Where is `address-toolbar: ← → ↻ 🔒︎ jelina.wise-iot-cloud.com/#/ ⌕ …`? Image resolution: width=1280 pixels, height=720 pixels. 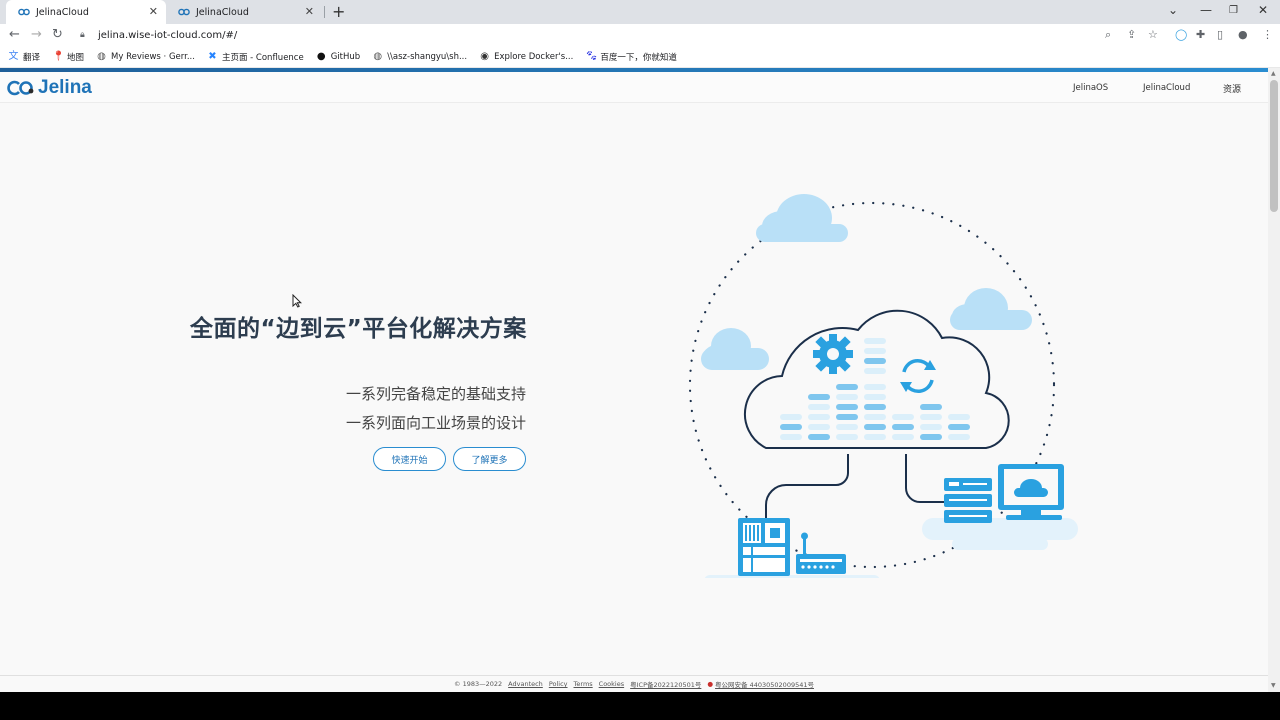 address-toolbar: ← → ↻ 🔒︎ jelina.wise-iot-cloud.com/#/ ⌕ … is located at coordinates (640, 35).